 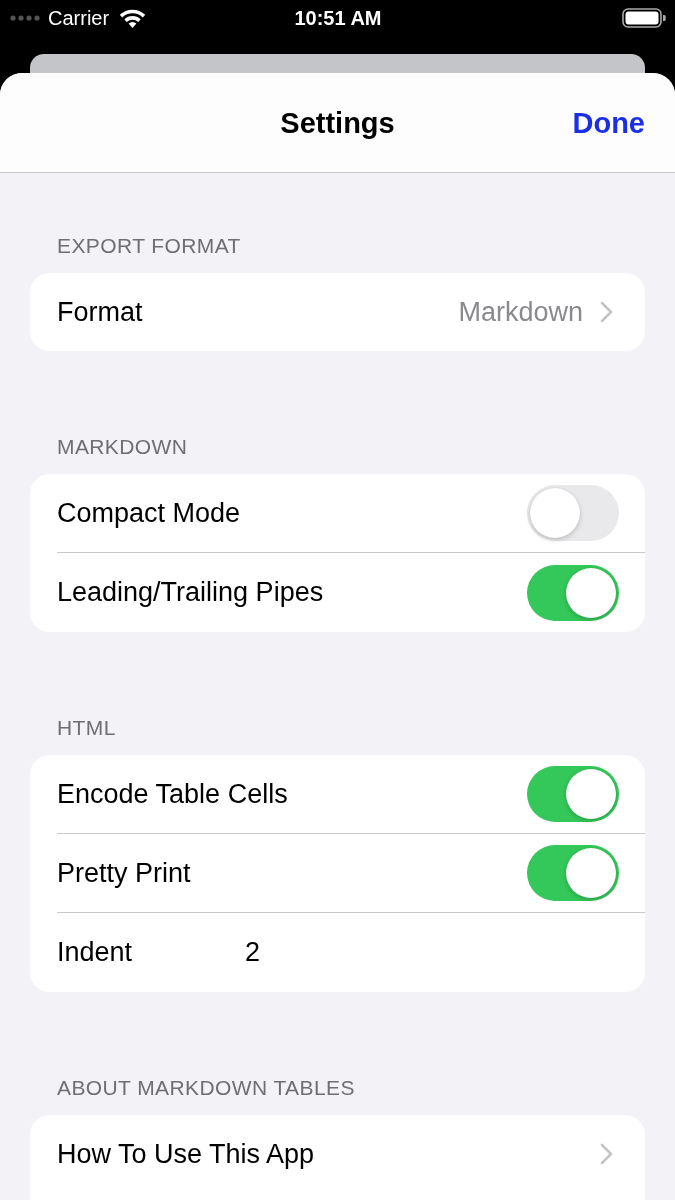 What do you see at coordinates (338, 18) in the screenshot?
I see `status-time: 10:51 AM` at bounding box center [338, 18].